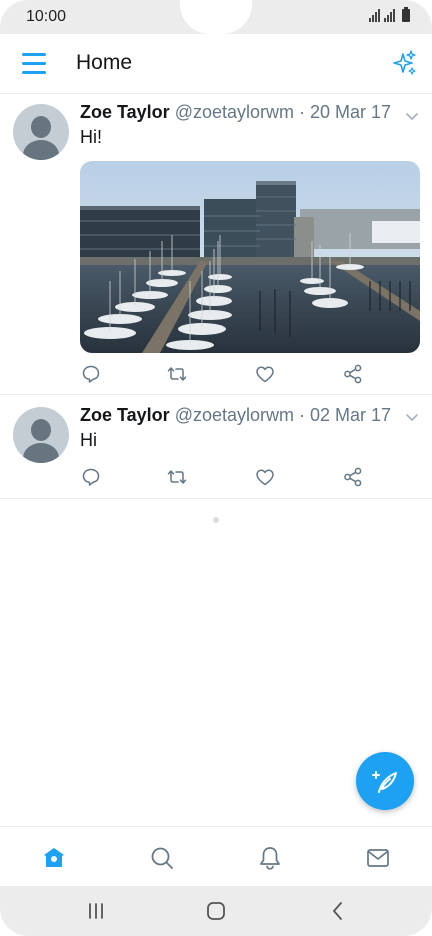  What do you see at coordinates (374, 15) in the screenshot?
I see `signal-icon` at bounding box center [374, 15].